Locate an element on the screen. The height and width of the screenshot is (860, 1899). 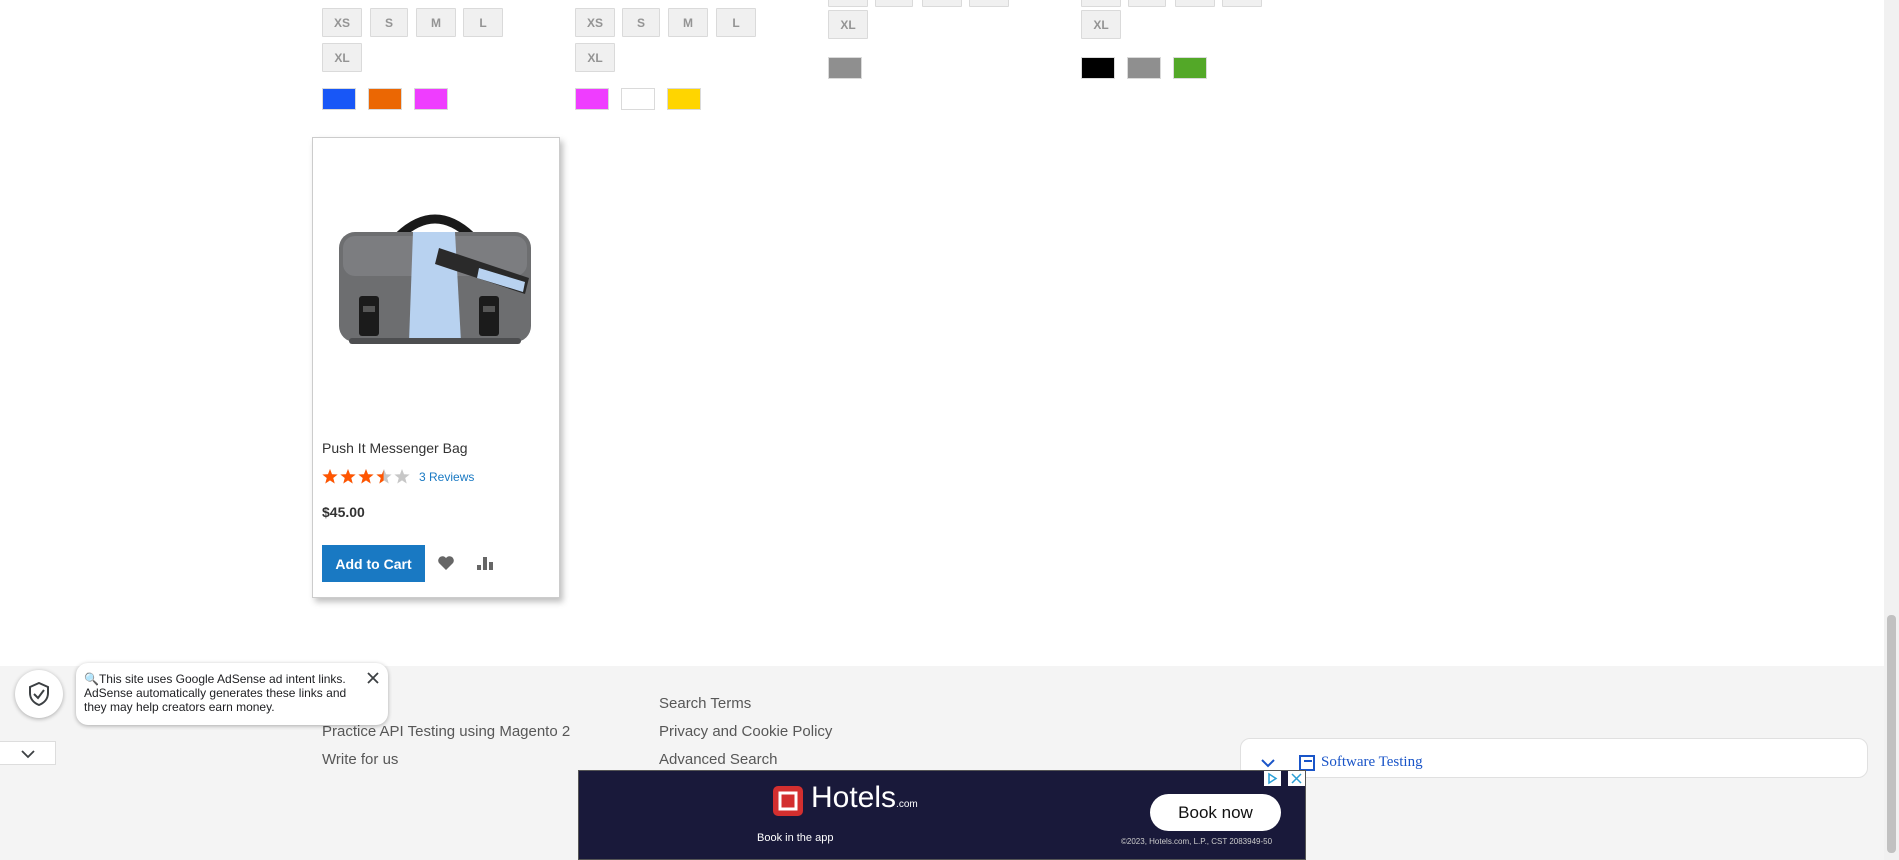
footer-link: Practice API Testing using Magento 2 is located at coordinates (446, 731).